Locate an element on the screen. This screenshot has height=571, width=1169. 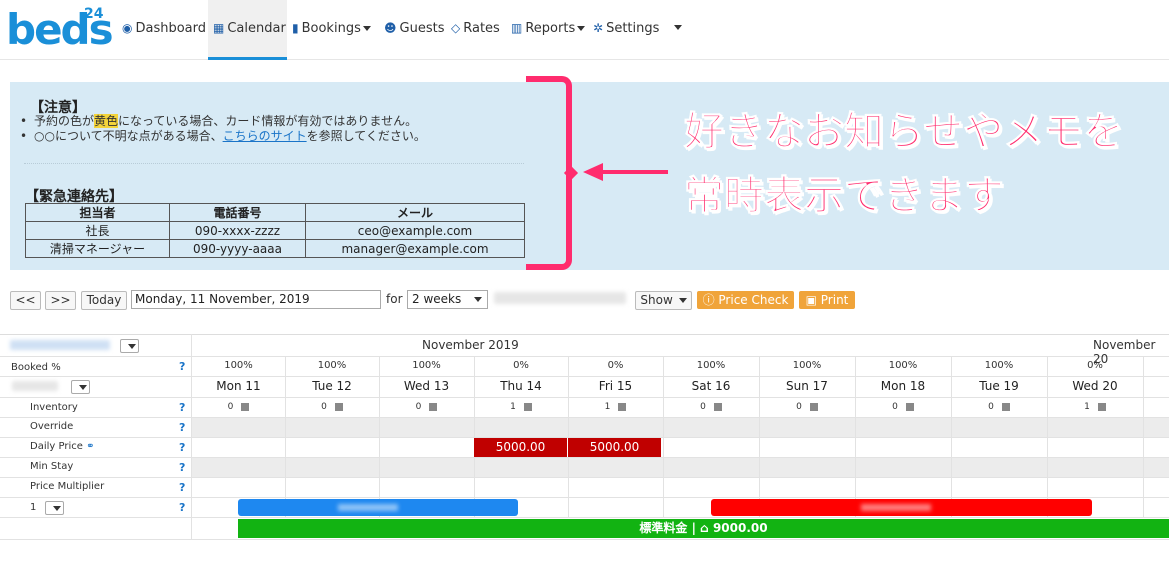
column-header: 電話番号 is located at coordinates (237, 212).